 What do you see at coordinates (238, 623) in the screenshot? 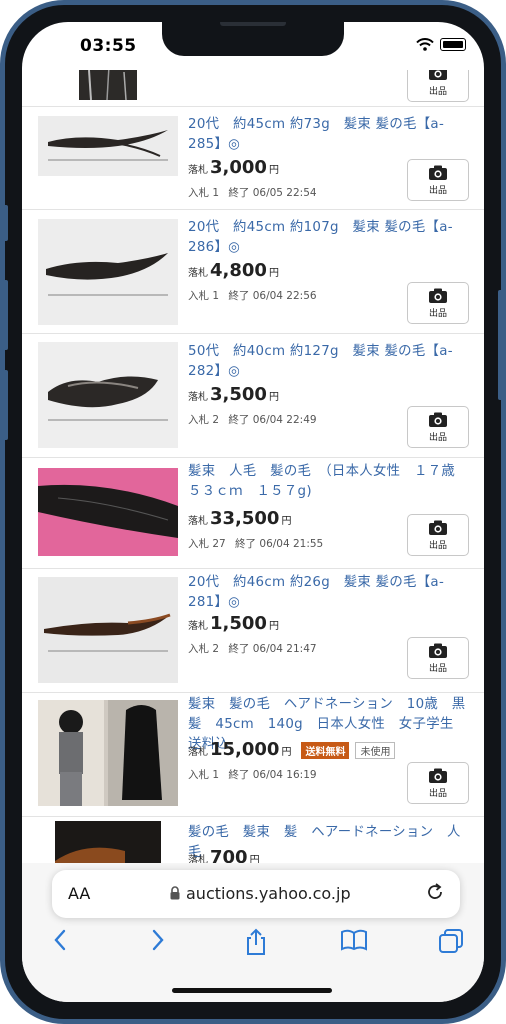
I see `item-price: 1,500` at bounding box center [238, 623].